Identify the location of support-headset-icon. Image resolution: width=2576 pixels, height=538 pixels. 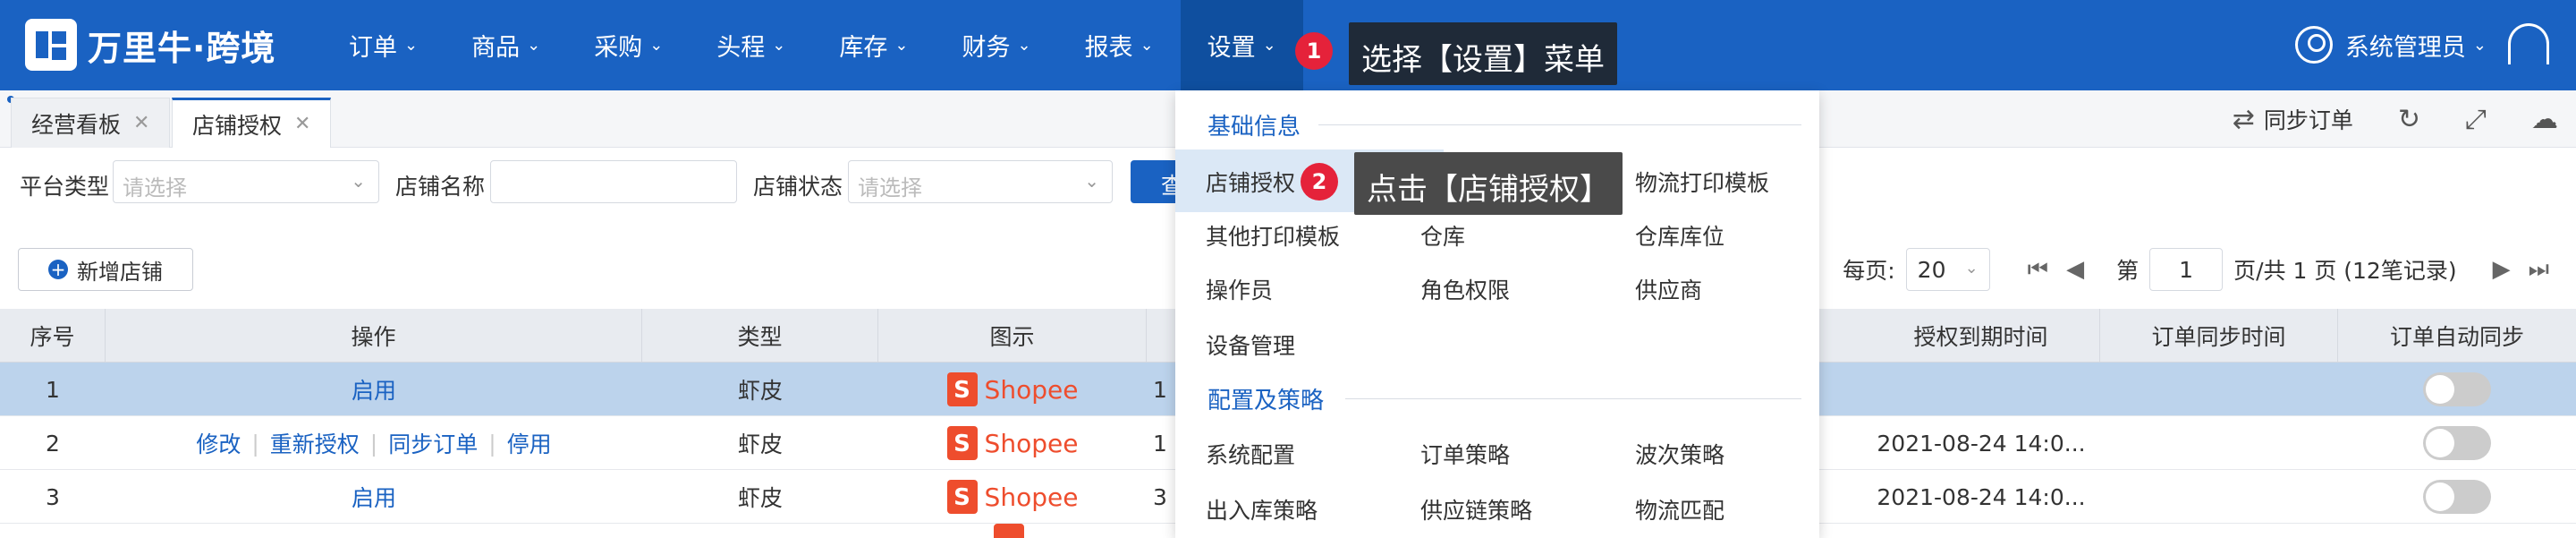
(2528, 43).